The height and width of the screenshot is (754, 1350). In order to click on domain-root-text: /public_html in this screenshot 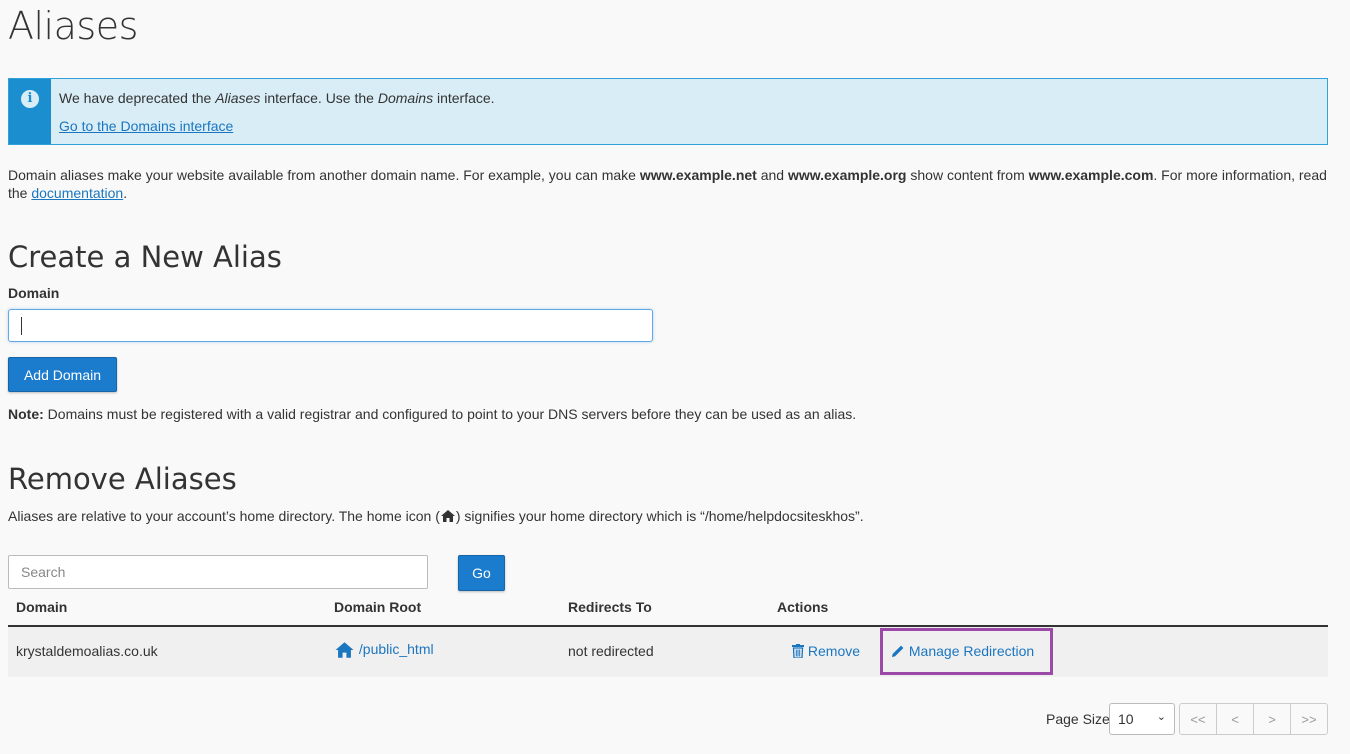, I will do `click(396, 649)`.